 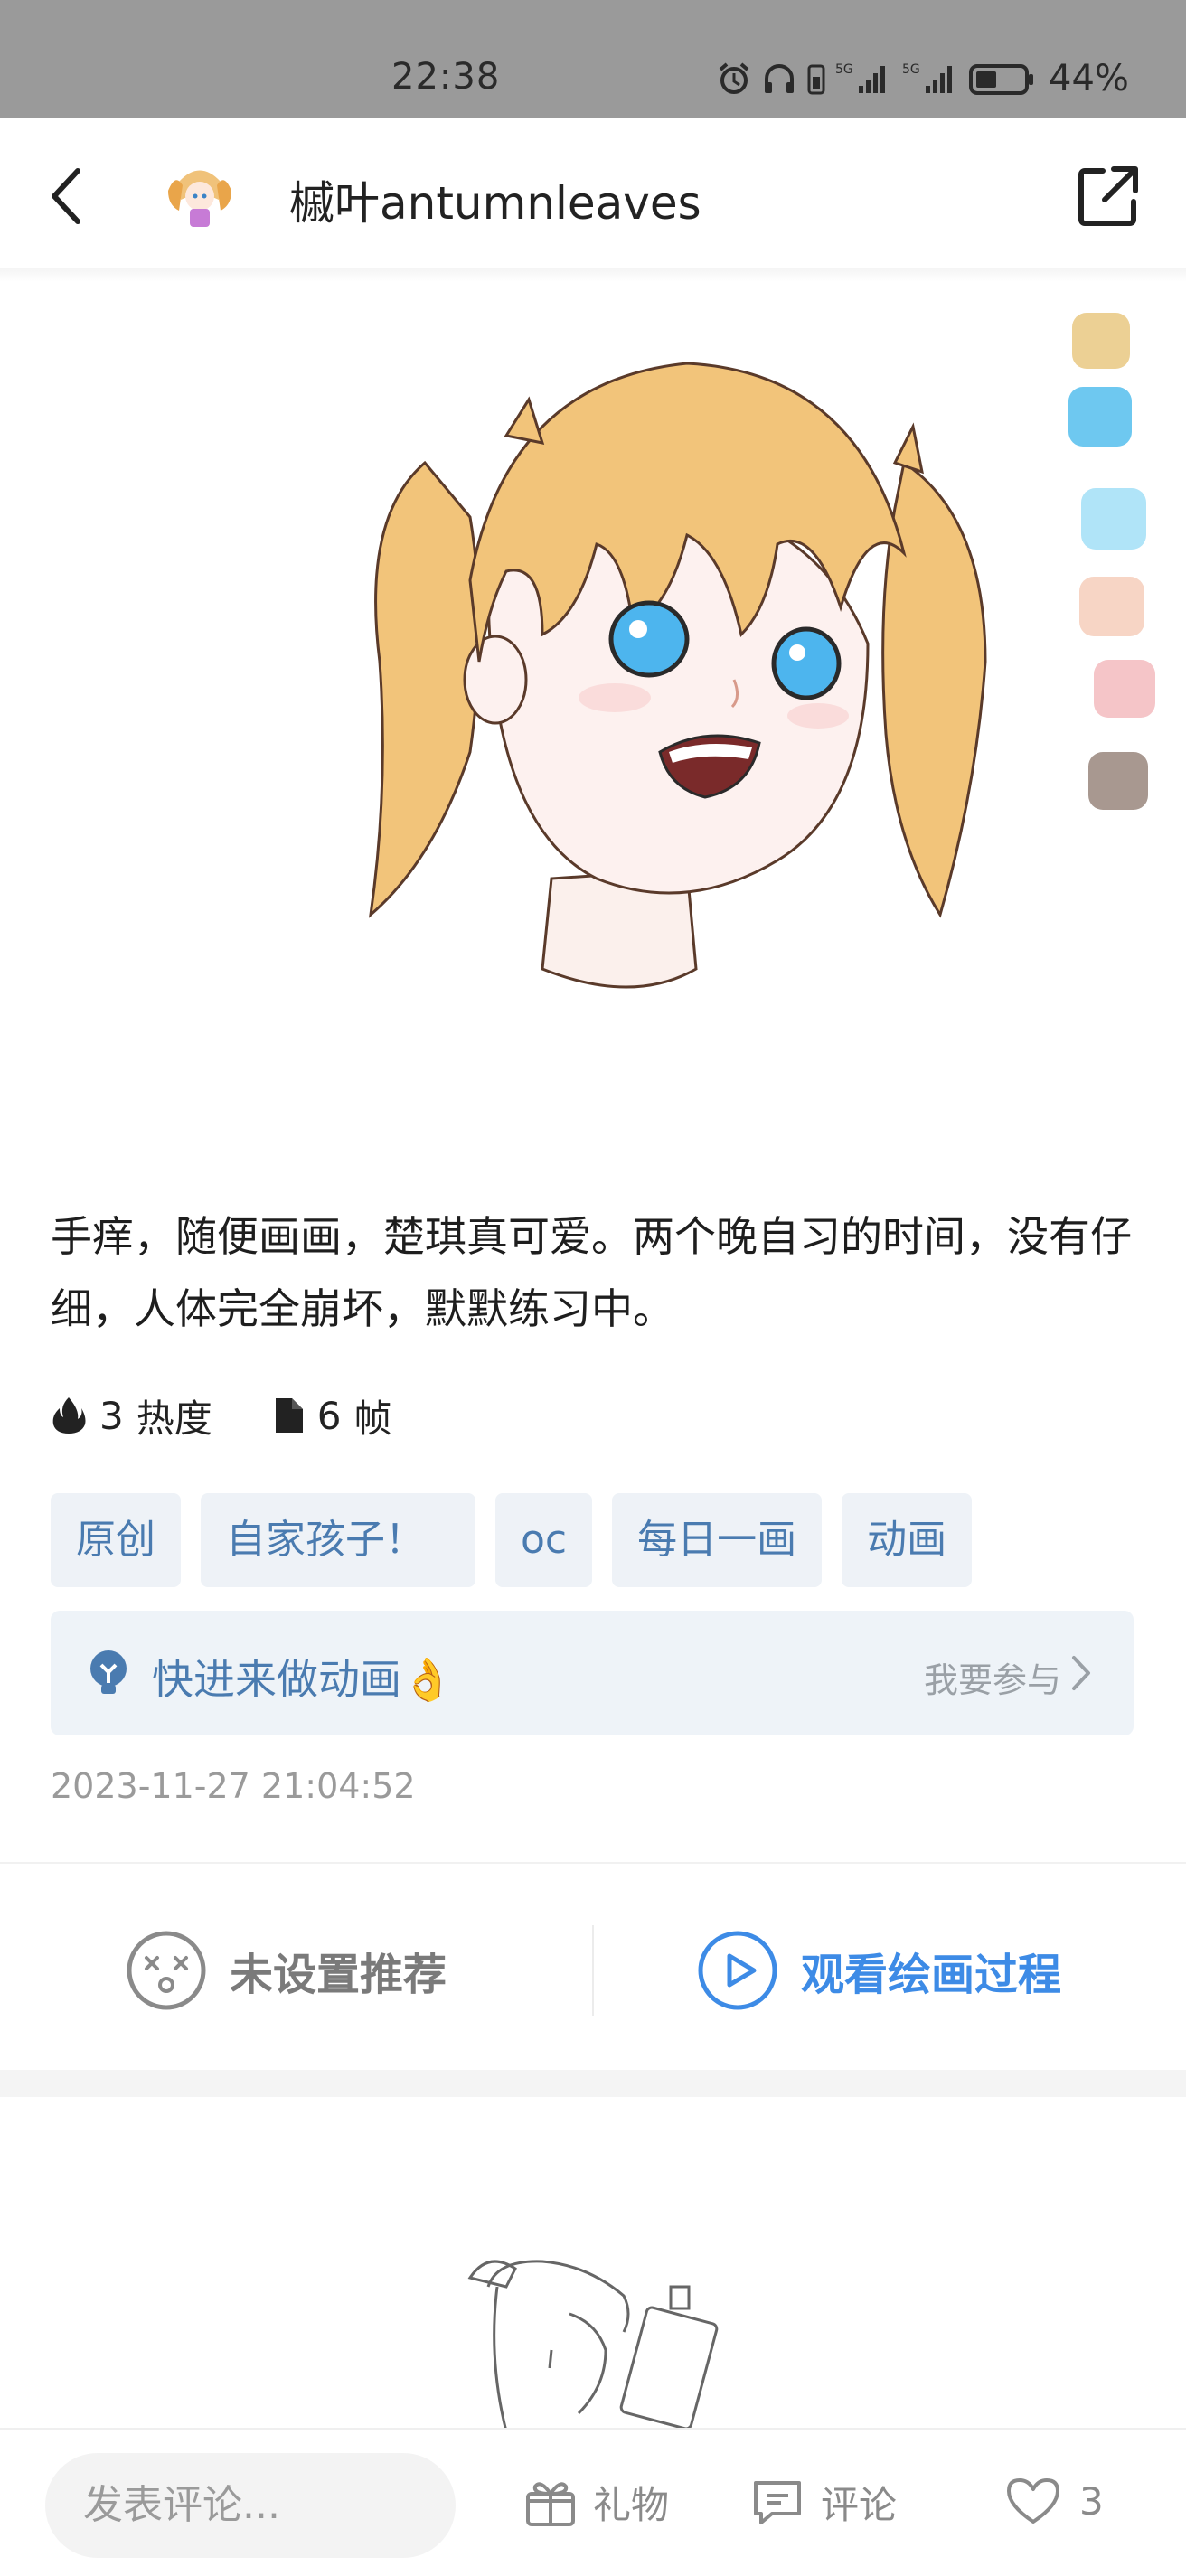 What do you see at coordinates (544, 1540) in the screenshot?
I see `tag-item: oc` at bounding box center [544, 1540].